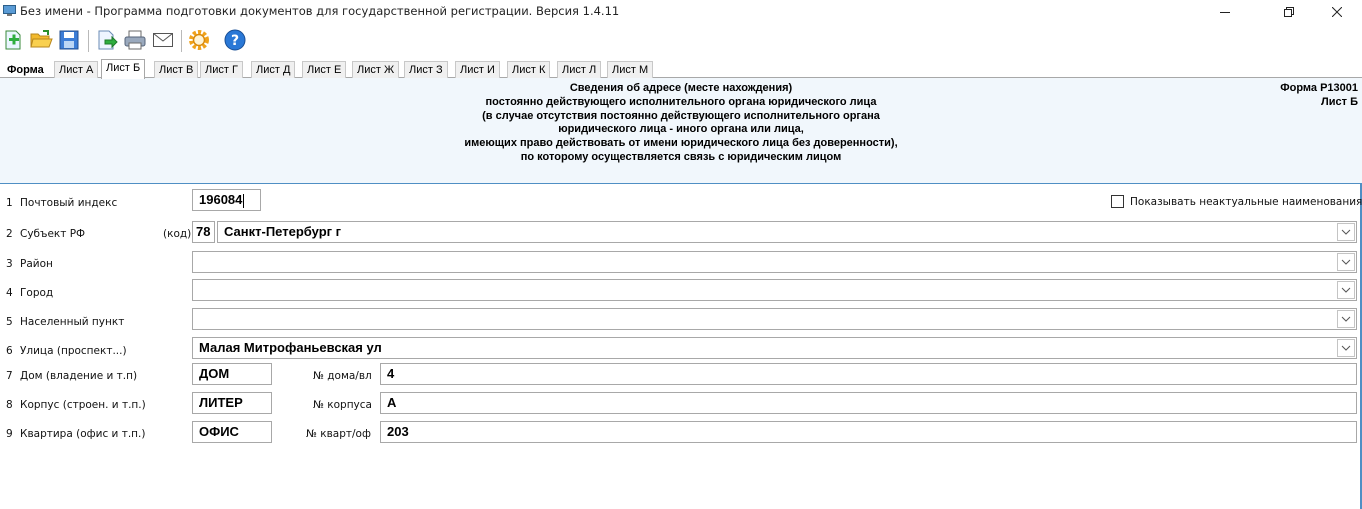 The height and width of the screenshot is (509, 1362). I want to click on locality-label: 5 Населенный пункт, so click(65, 322).